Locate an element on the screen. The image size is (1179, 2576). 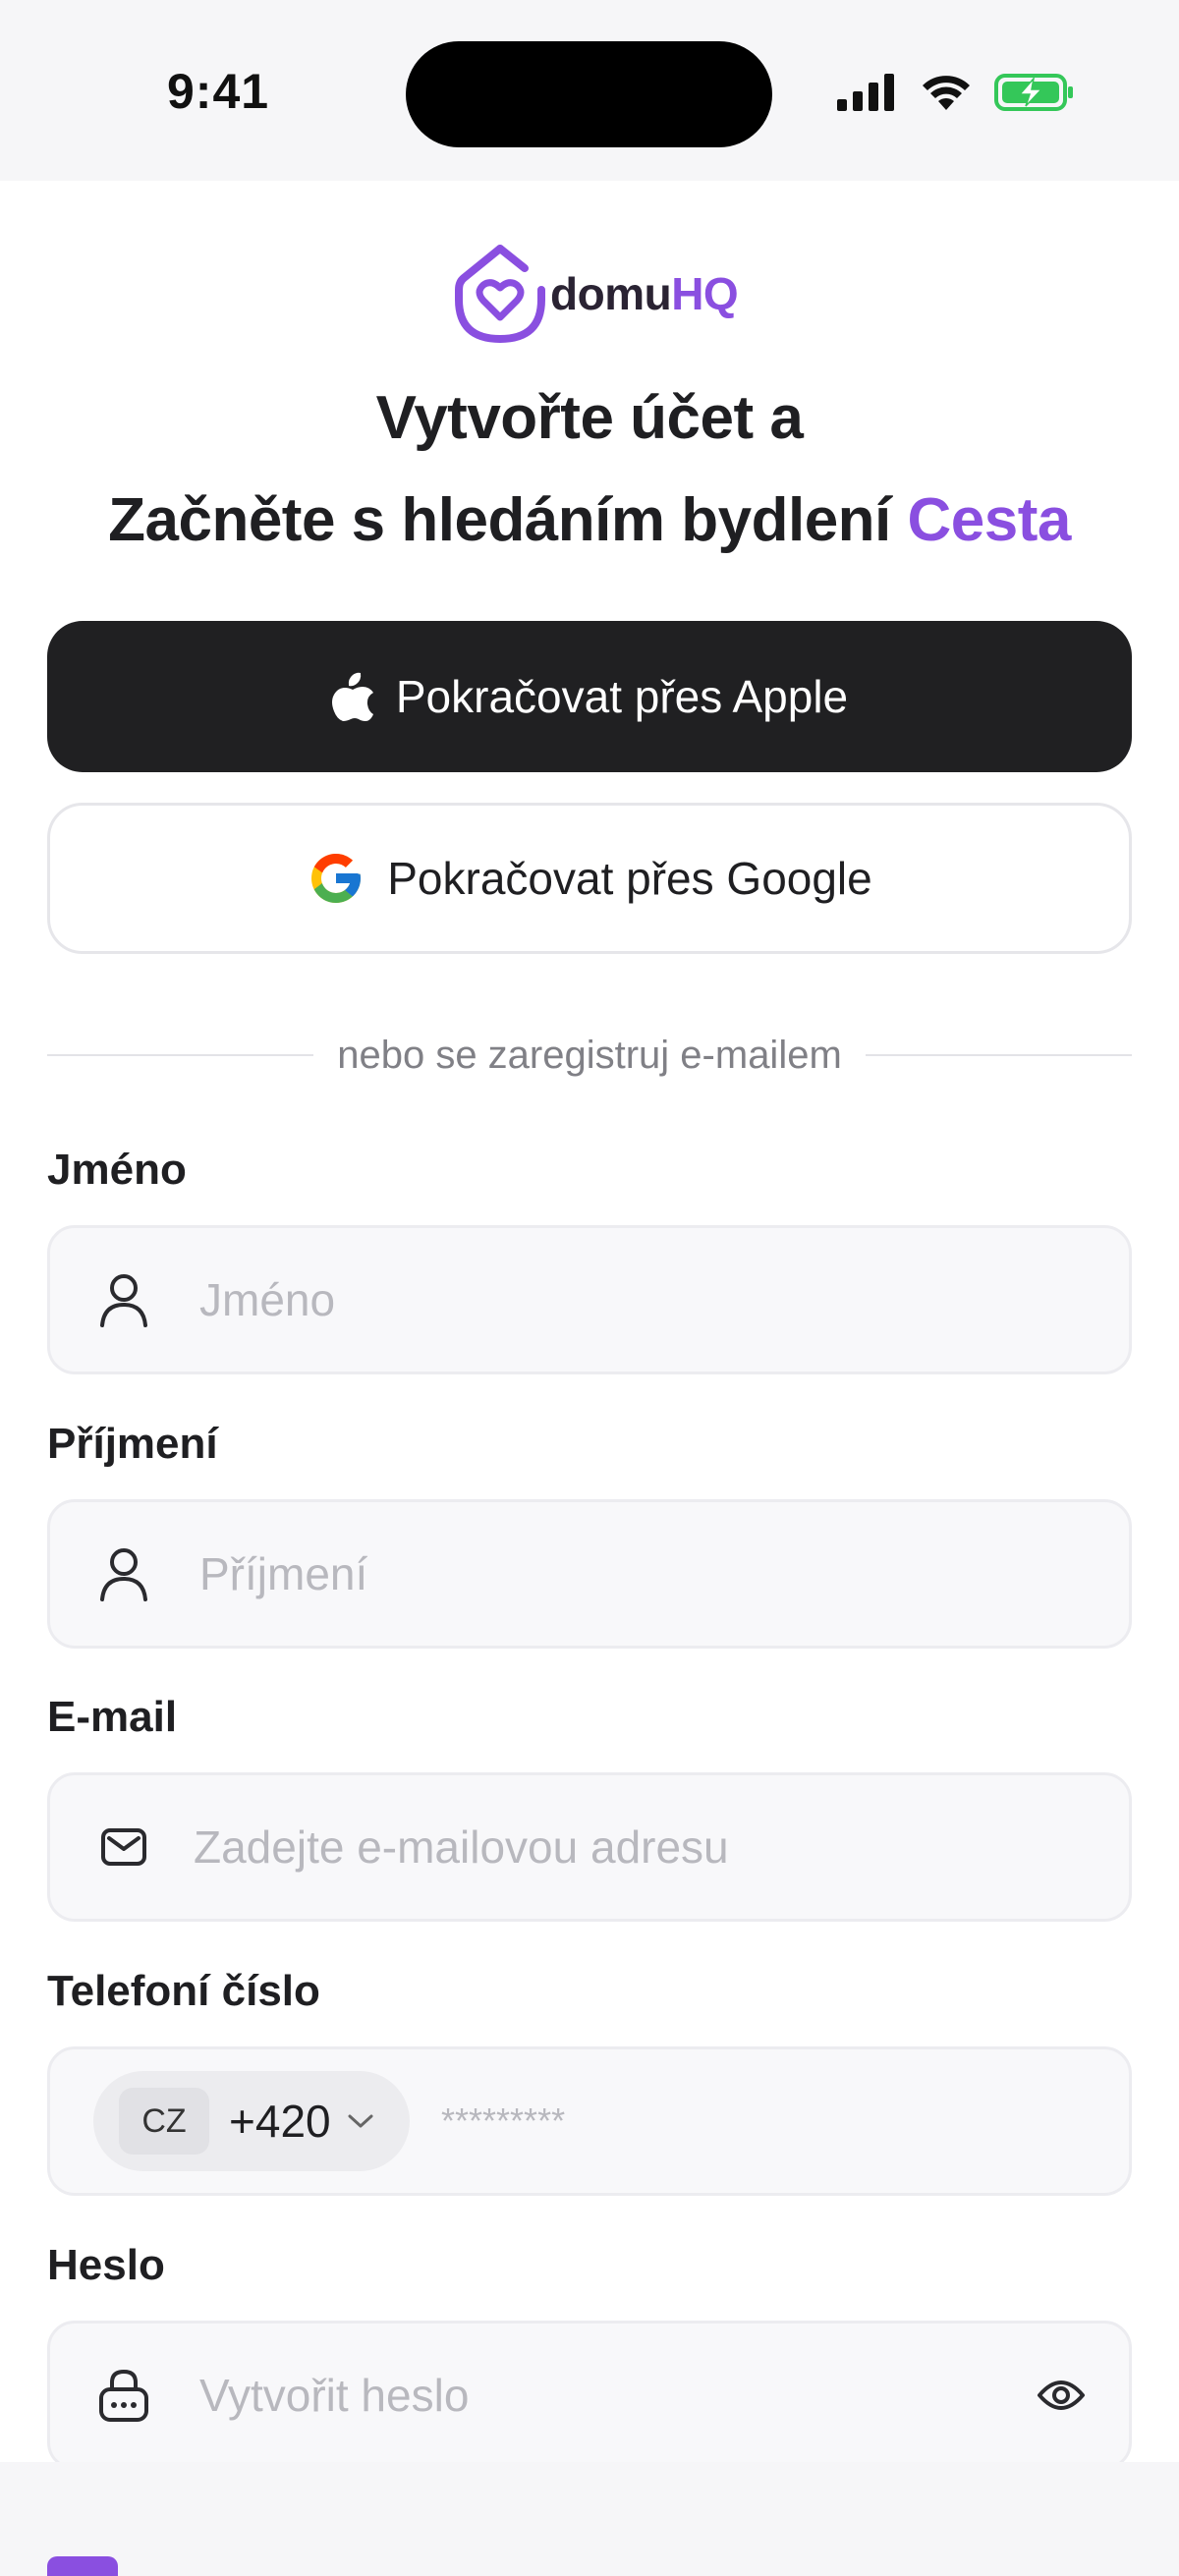
continue-with-apple-button: Pokračovat přes Apple is located at coordinates (589, 696).